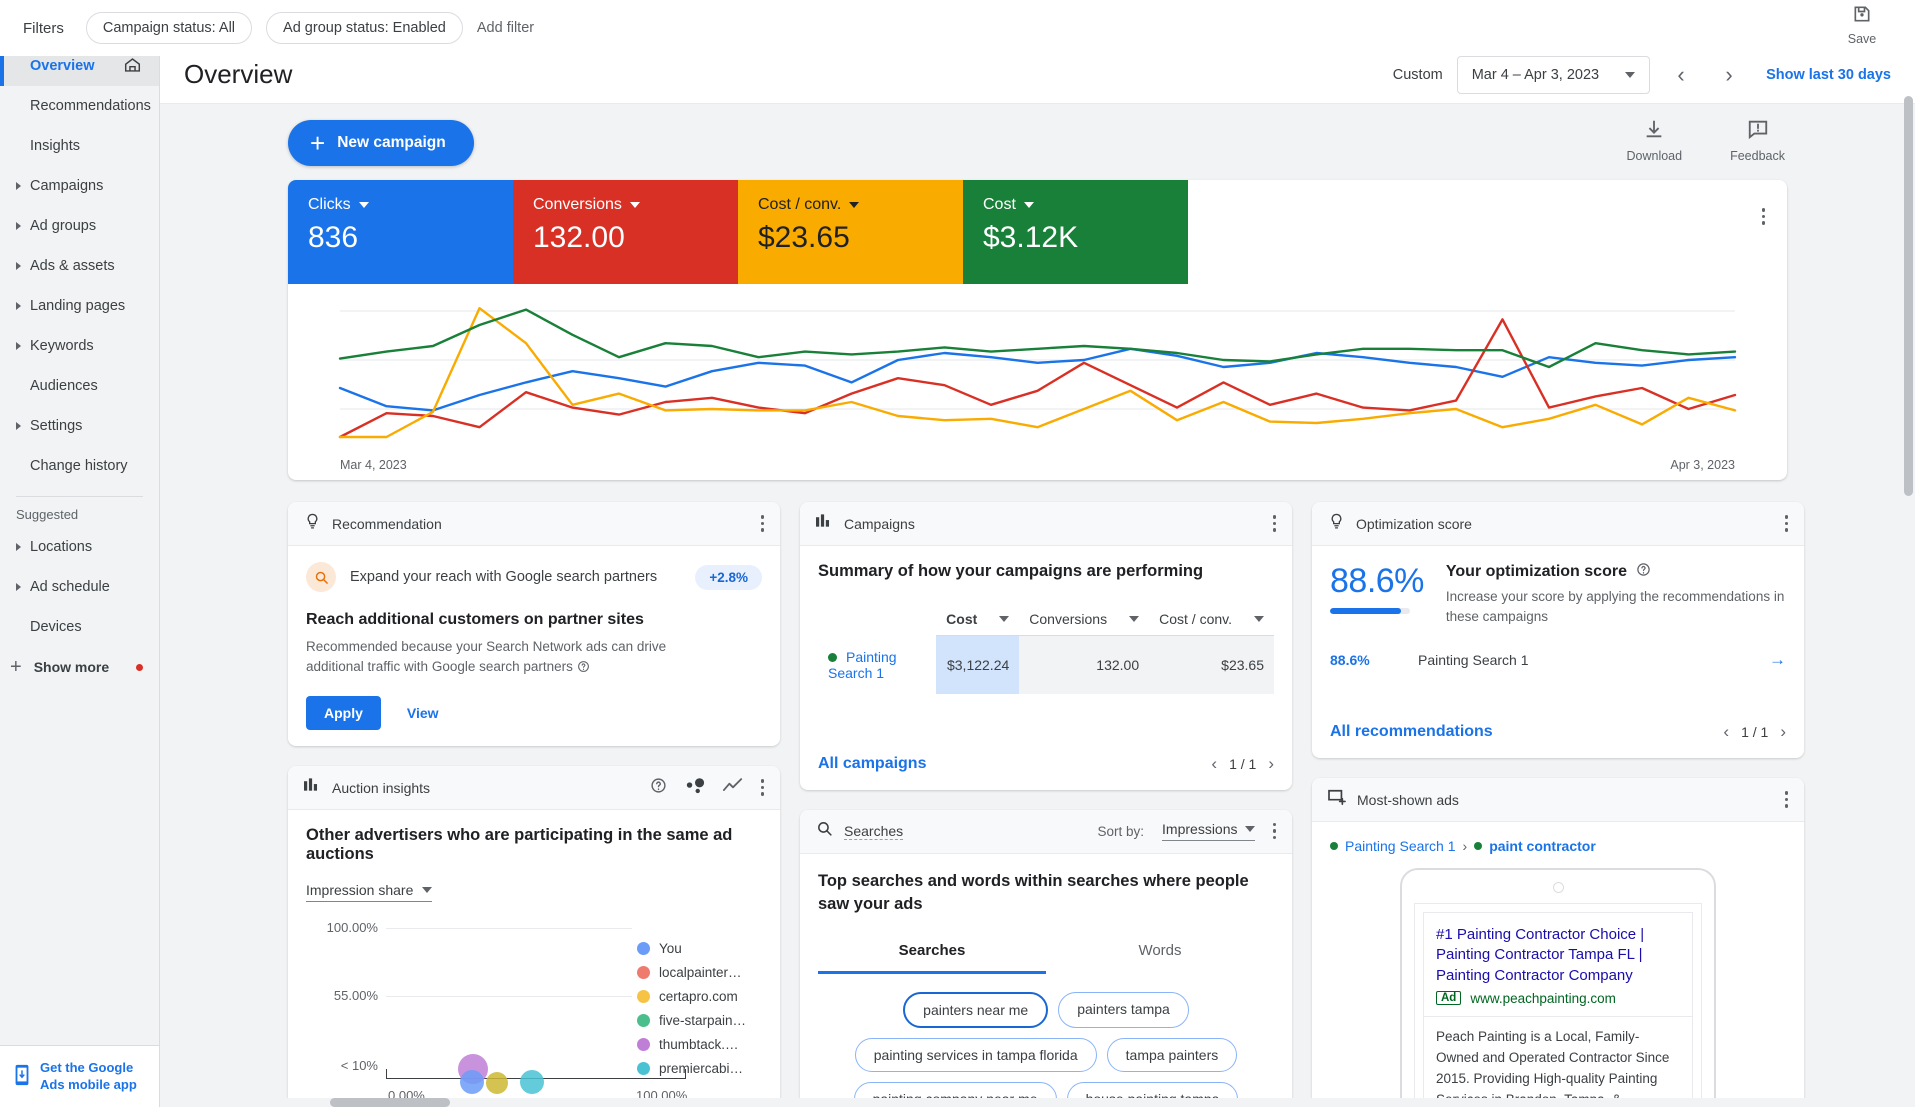 The height and width of the screenshot is (1107, 1915). I want to click on auction-insights-metric-select: Impression share, so click(369, 892).